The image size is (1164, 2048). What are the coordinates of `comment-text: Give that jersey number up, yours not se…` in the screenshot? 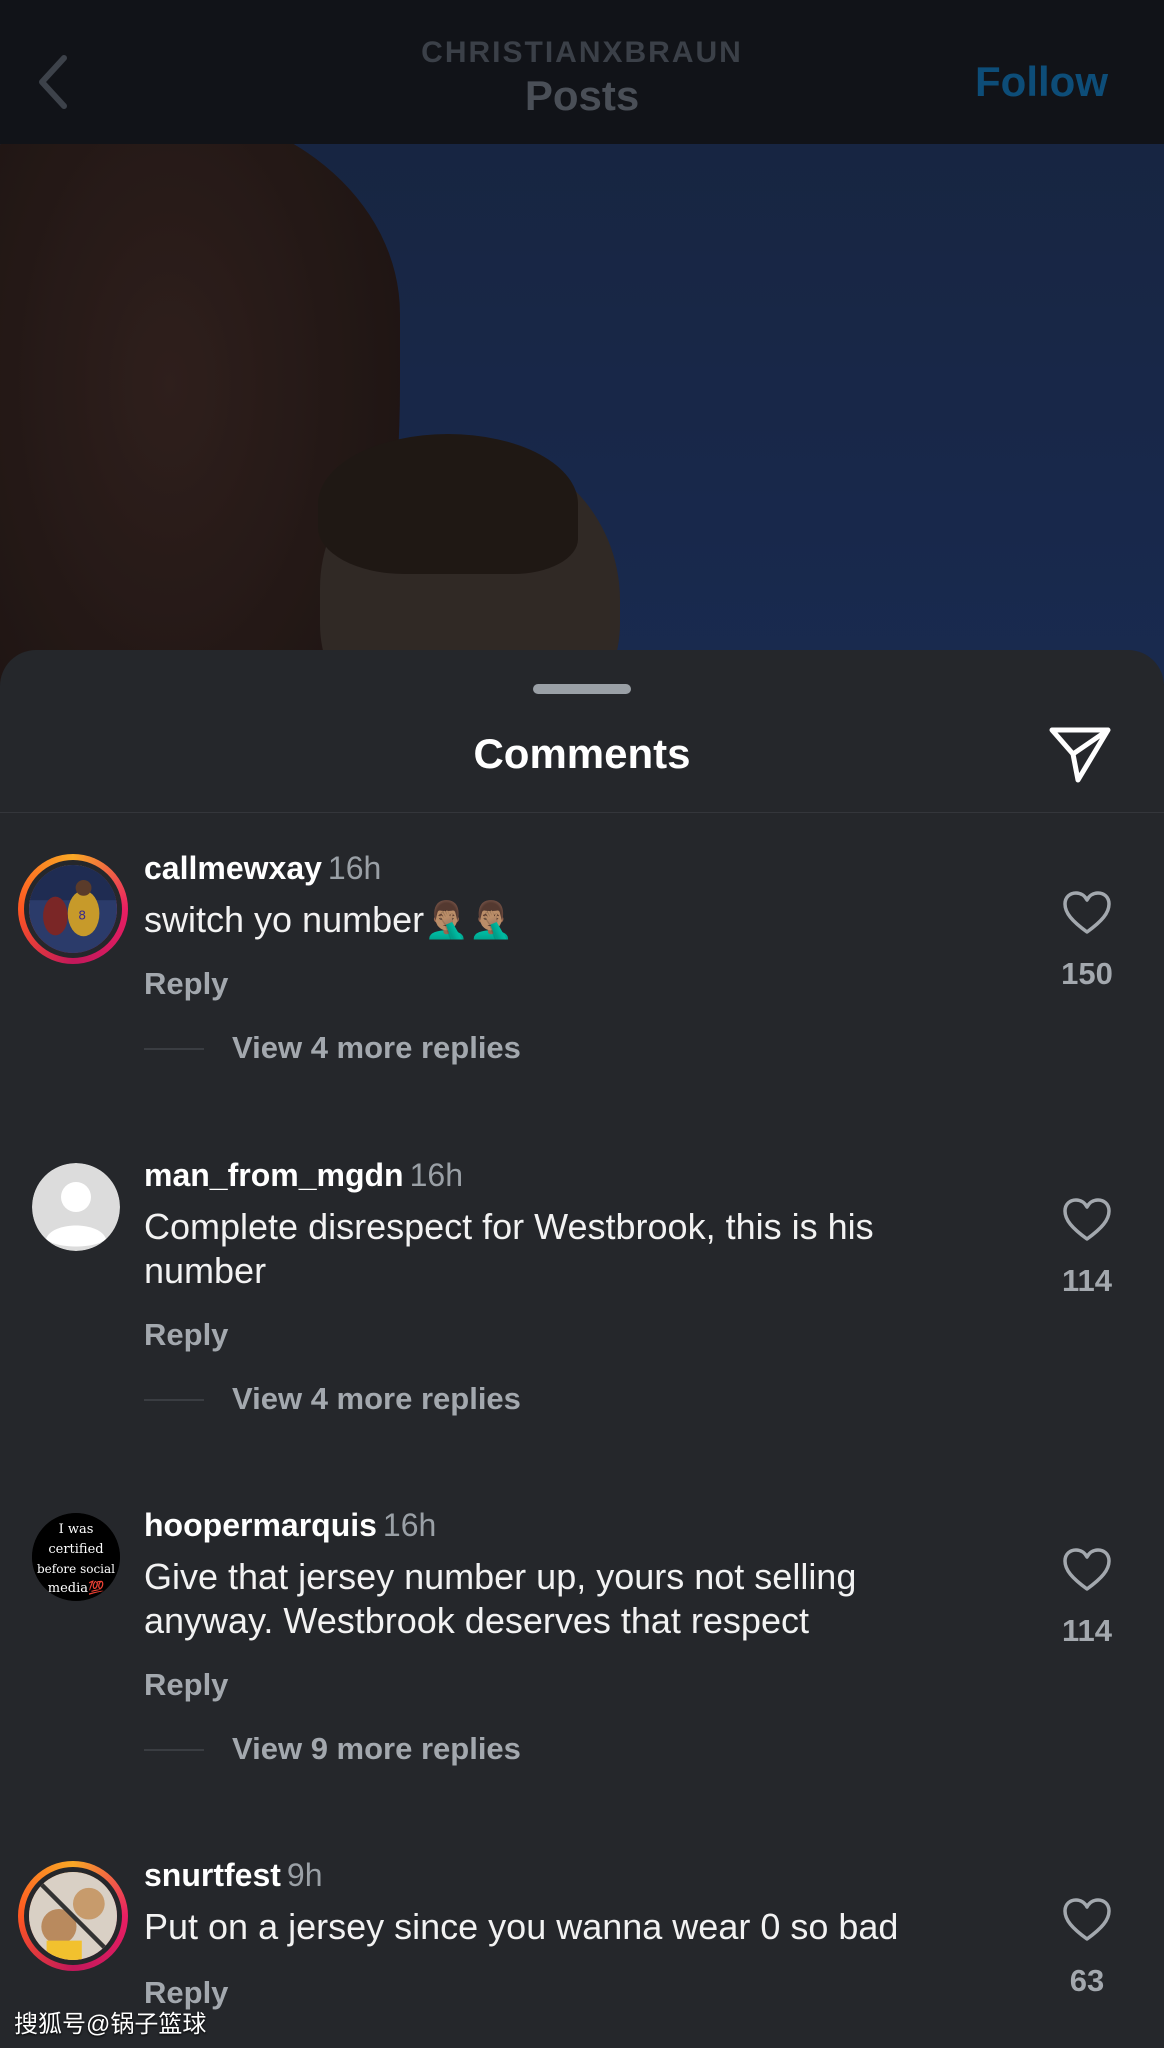 It's located at (500, 1598).